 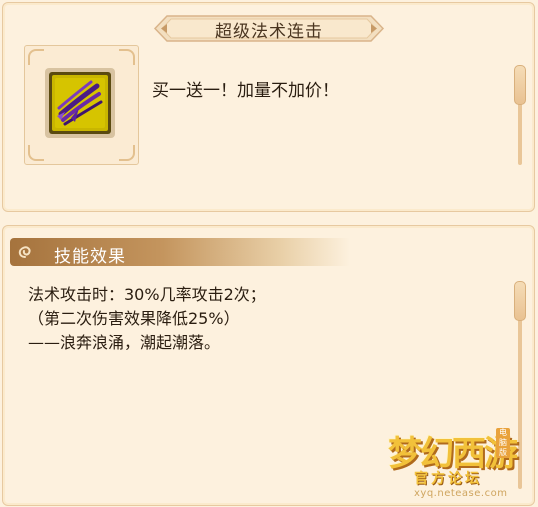 What do you see at coordinates (503, 443) in the screenshot?
I see `watermark-tag: 电脑版` at bounding box center [503, 443].